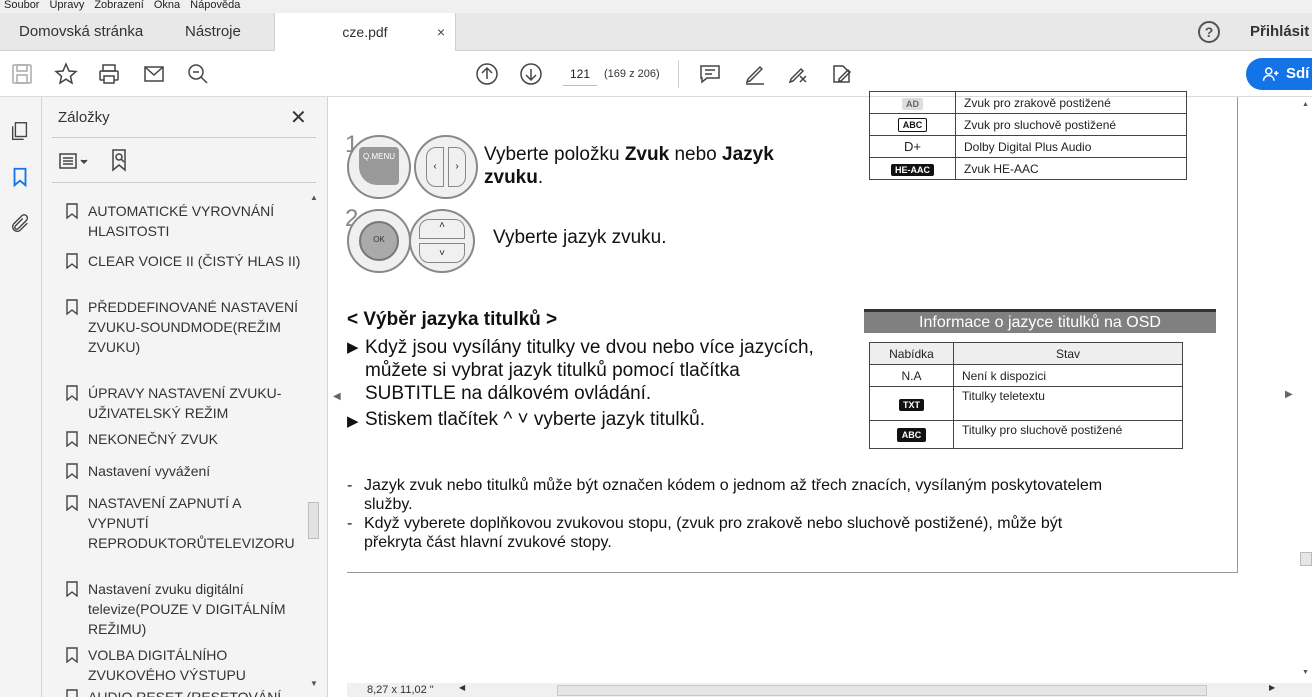 This screenshot has width=1312, height=697. I want to click on tab-document: cze.pdf ×, so click(365, 32).